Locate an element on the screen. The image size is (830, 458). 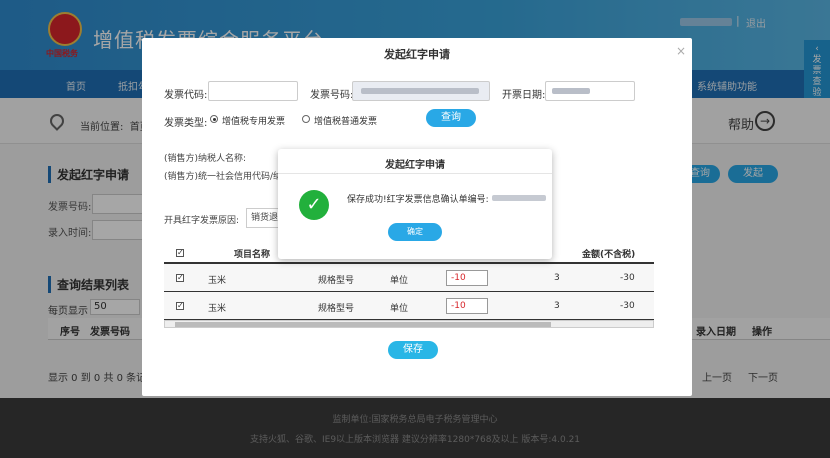
dialog-divider is located at coordinates (415, 173).